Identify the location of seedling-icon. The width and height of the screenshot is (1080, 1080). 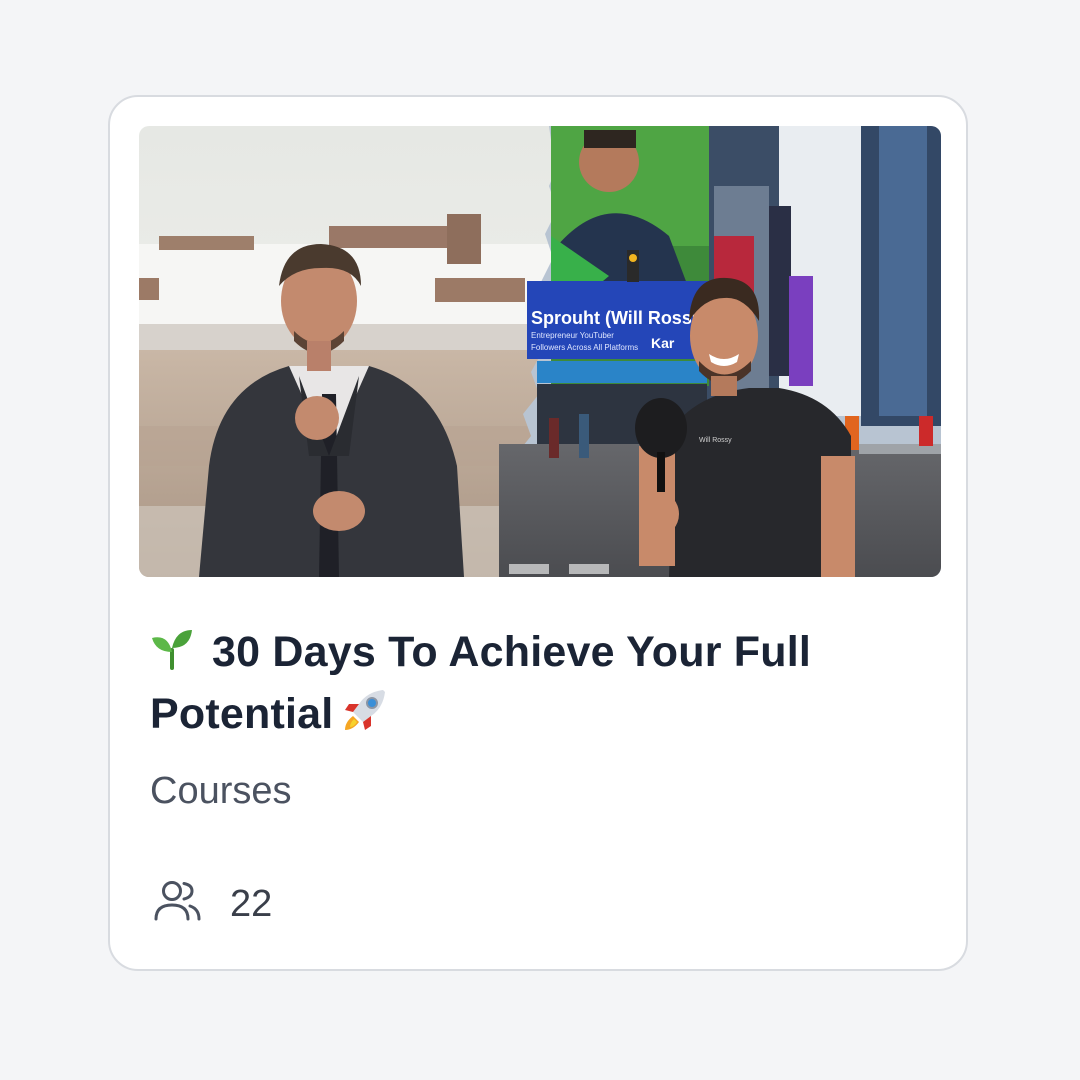
(172, 655).